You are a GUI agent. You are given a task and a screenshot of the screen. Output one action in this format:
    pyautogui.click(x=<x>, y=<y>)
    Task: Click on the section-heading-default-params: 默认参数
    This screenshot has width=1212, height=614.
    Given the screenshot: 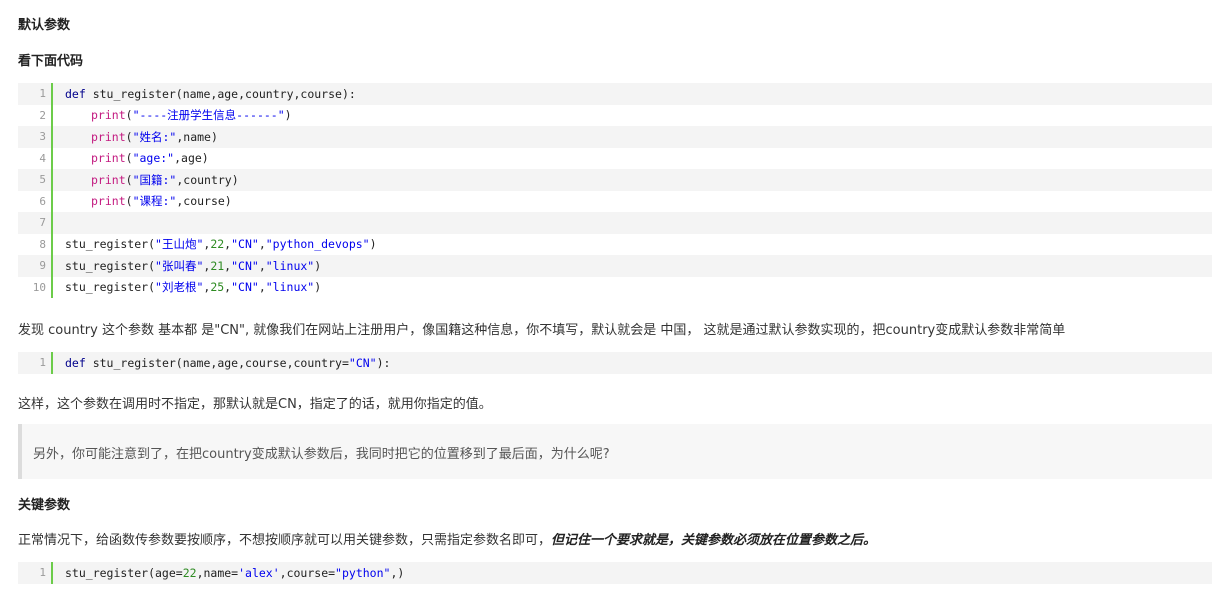 What is the action you would take?
    pyautogui.click(x=44, y=25)
    